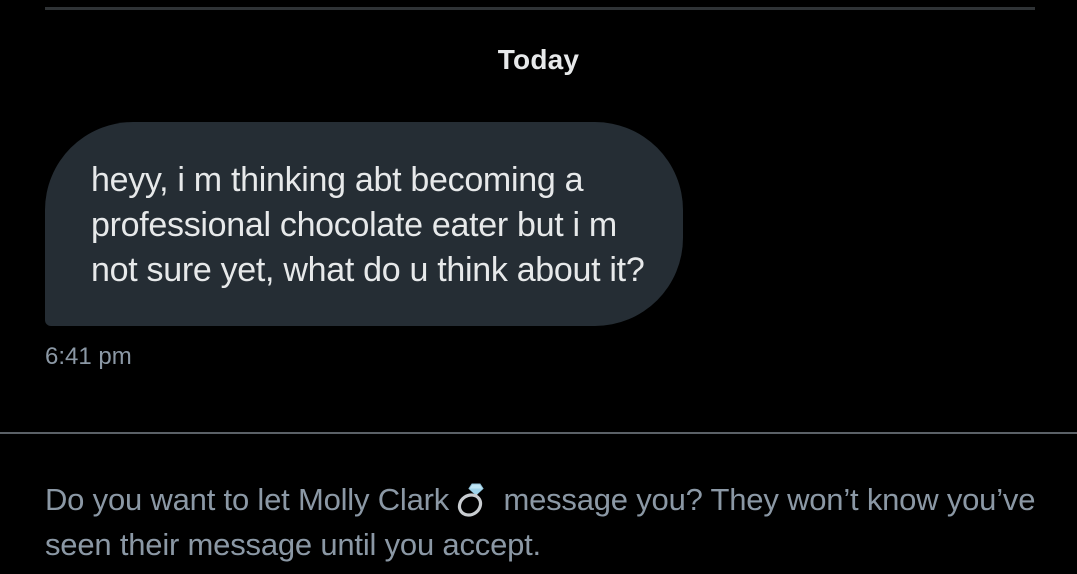  I want to click on request-text-before: Do you want to let, so click(171, 499).